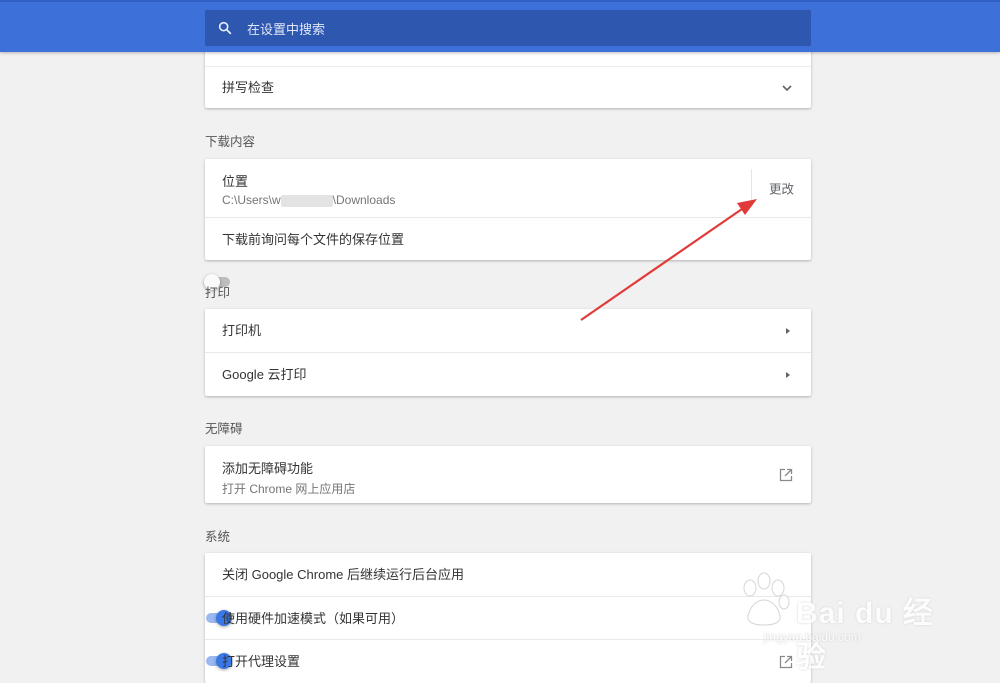 The height and width of the screenshot is (683, 1000). I want to click on toolbar, so click(500, 26).